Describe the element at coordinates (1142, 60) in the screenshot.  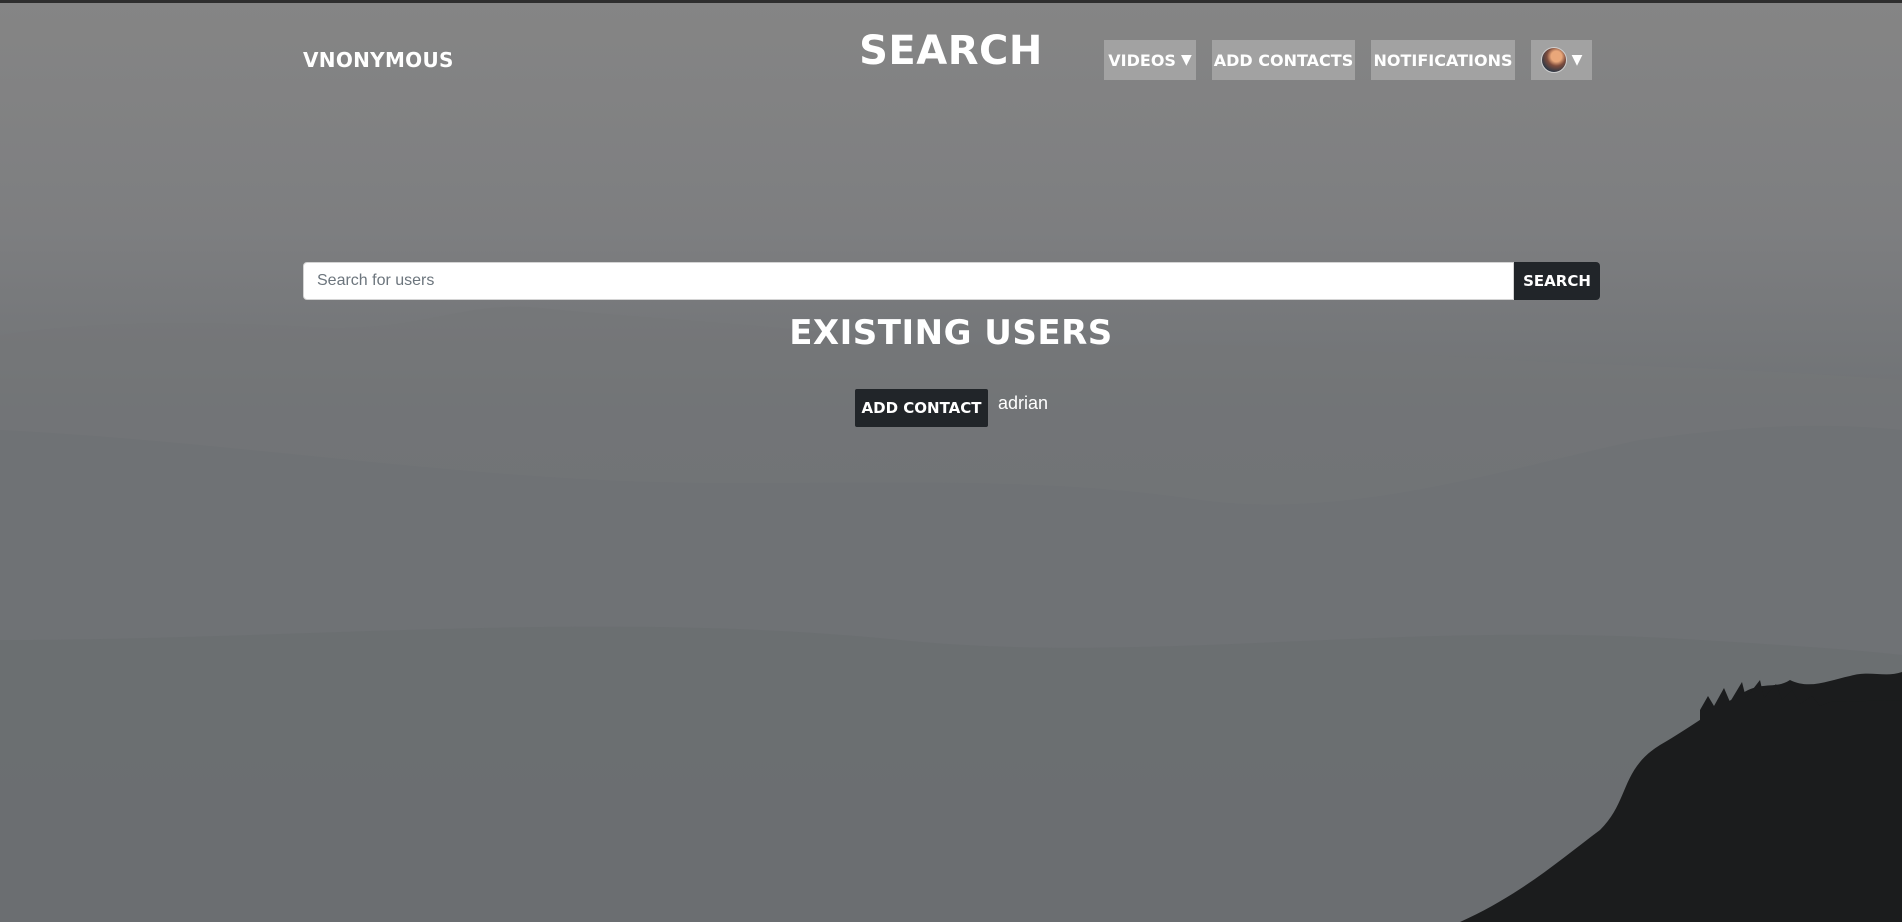
I see `videos-label: VIDEOS` at that location.